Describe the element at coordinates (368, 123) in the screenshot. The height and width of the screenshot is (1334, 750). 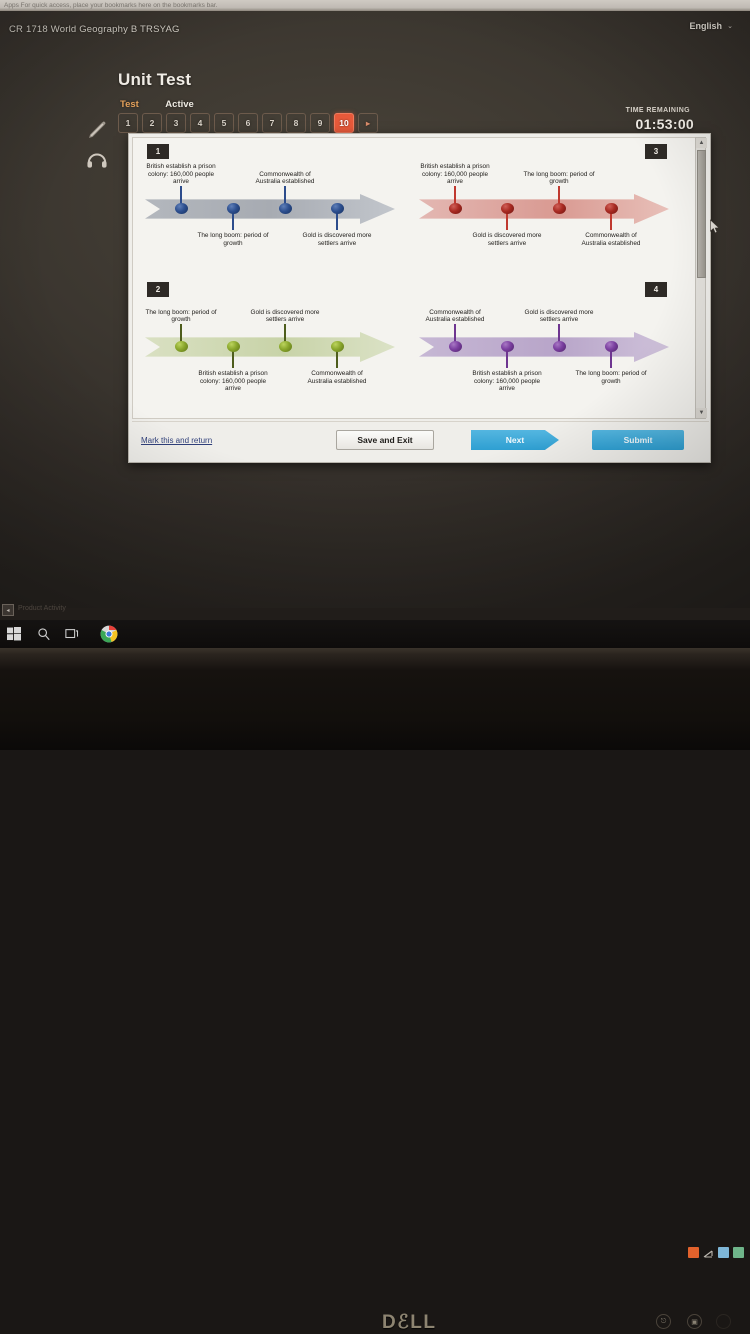
I see `next-question-arrow-icon: ▸` at that location.